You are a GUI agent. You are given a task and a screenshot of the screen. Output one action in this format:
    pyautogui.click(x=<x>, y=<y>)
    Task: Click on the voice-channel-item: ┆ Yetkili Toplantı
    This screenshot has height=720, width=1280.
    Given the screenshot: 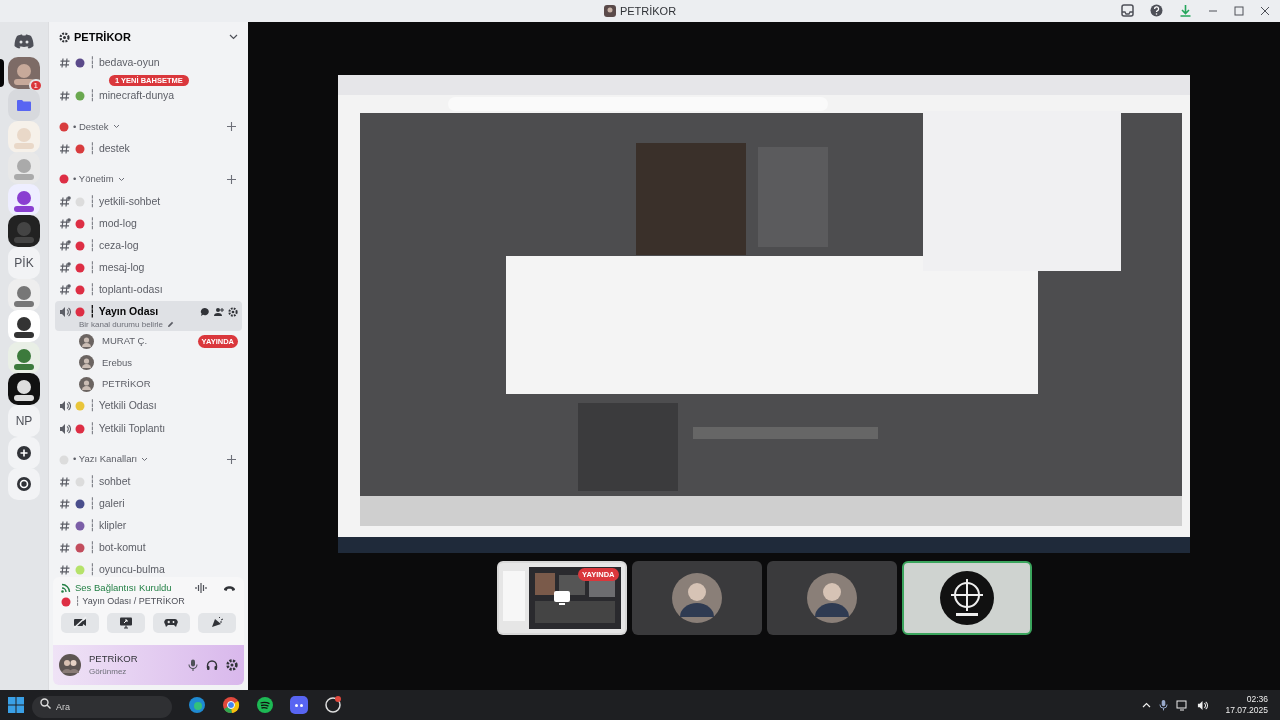 What is the action you would take?
    pyautogui.click(x=148, y=428)
    